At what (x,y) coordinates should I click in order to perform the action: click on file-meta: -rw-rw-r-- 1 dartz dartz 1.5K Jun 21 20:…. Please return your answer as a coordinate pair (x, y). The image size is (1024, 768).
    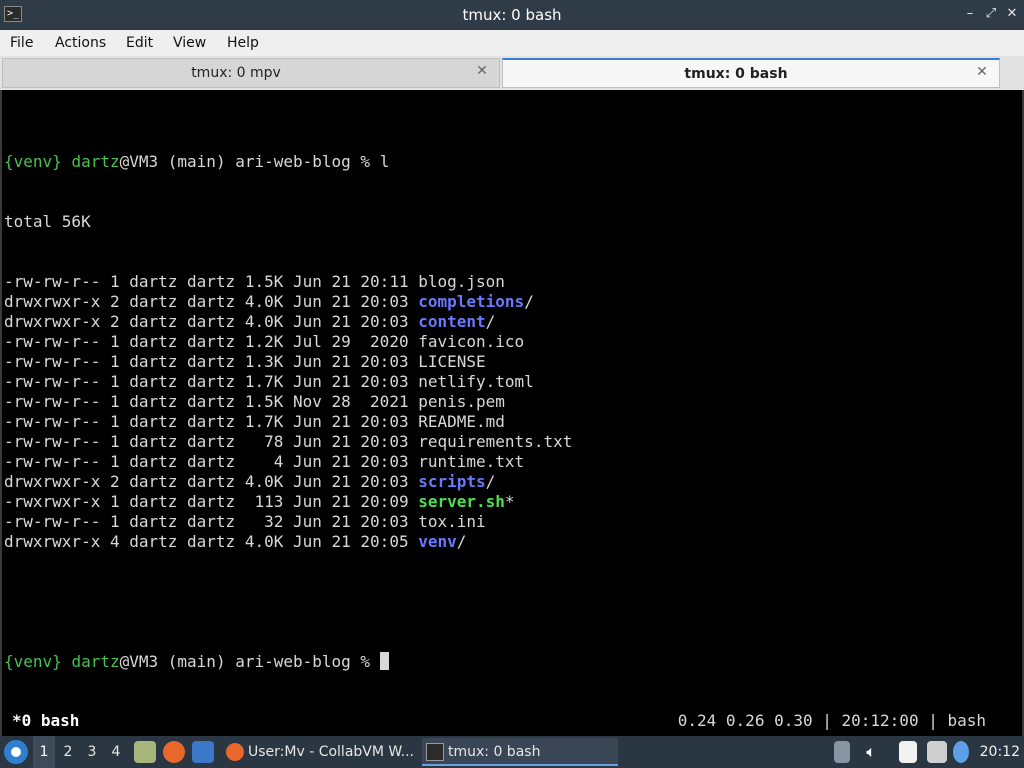
    Looking at the image, I should click on (211, 281).